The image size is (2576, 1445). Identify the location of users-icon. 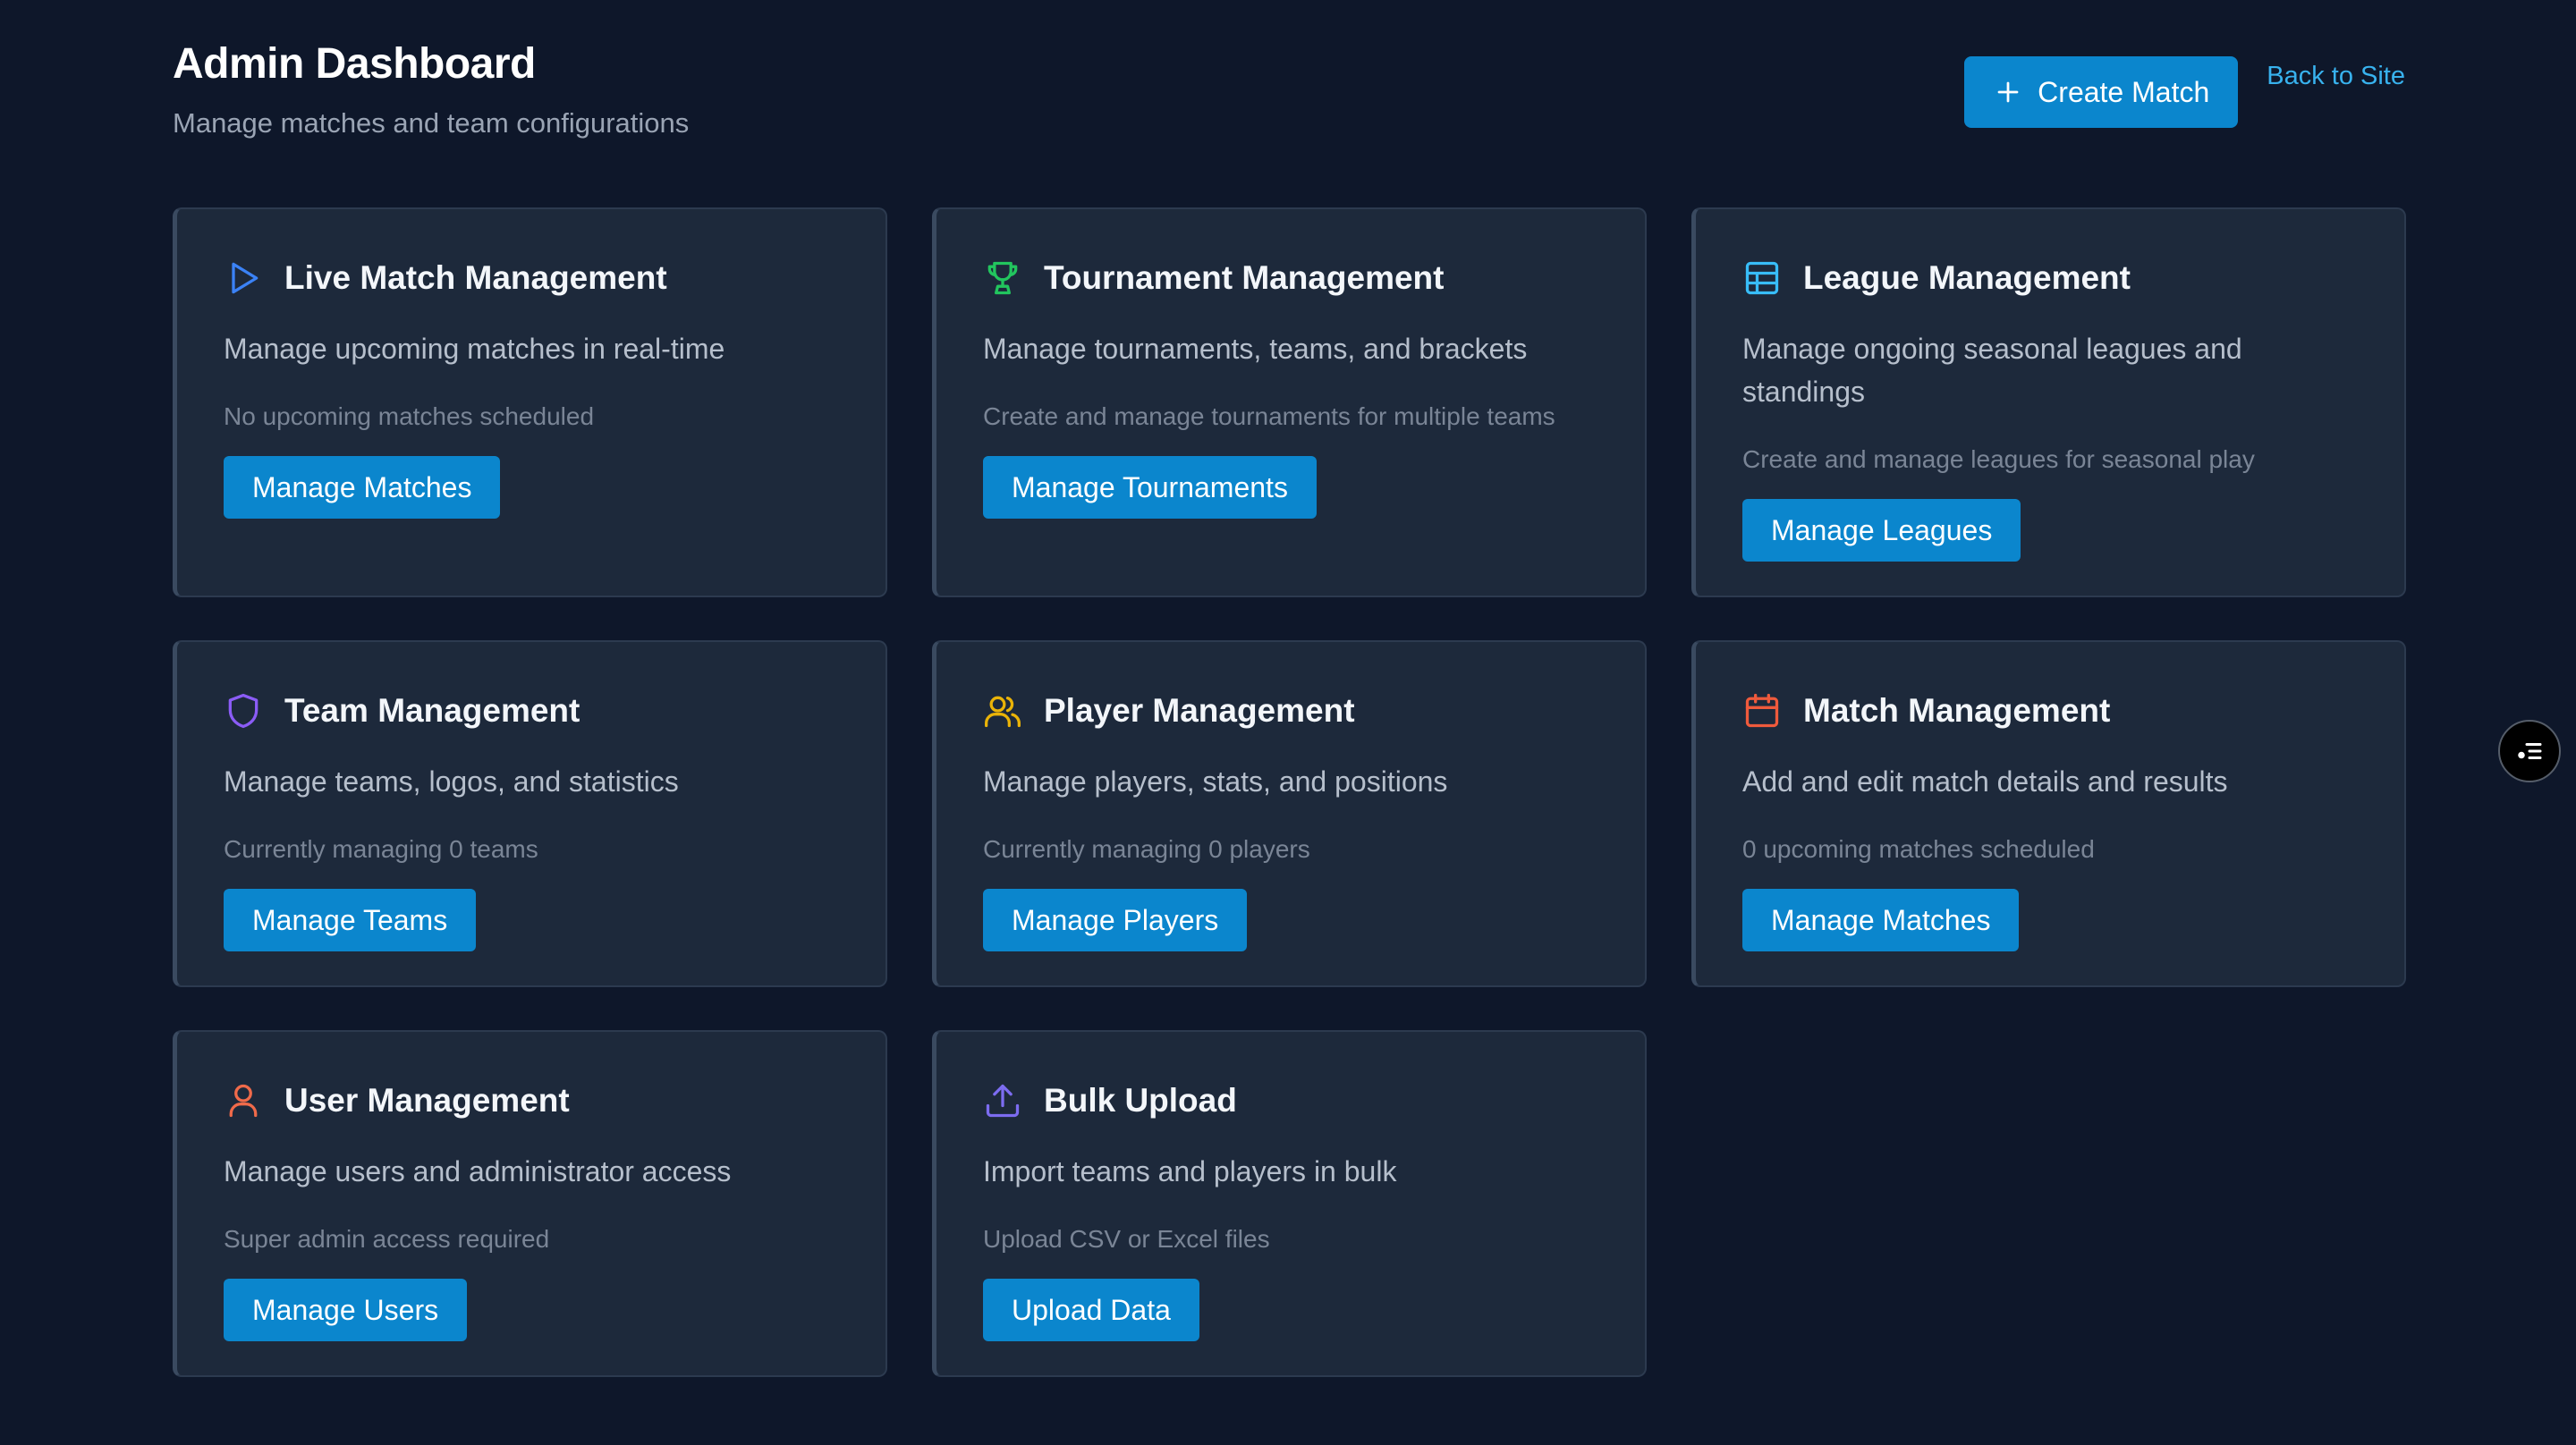
(1003, 712).